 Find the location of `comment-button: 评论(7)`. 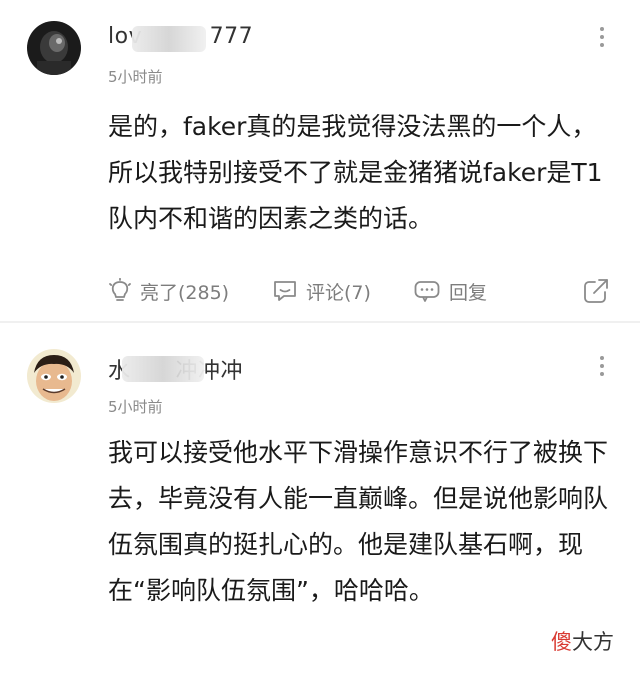

comment-button: 评论(7) is located at coordinates (321, 291).